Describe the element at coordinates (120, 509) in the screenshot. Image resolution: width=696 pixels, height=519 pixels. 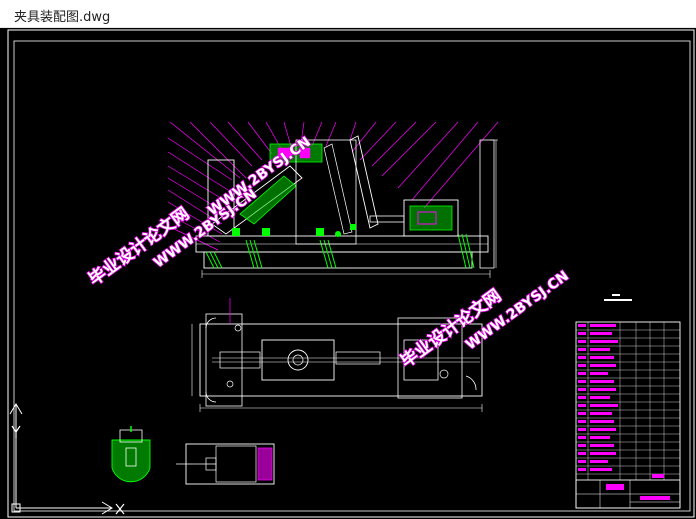
I see `ucs-x-label` at that location.